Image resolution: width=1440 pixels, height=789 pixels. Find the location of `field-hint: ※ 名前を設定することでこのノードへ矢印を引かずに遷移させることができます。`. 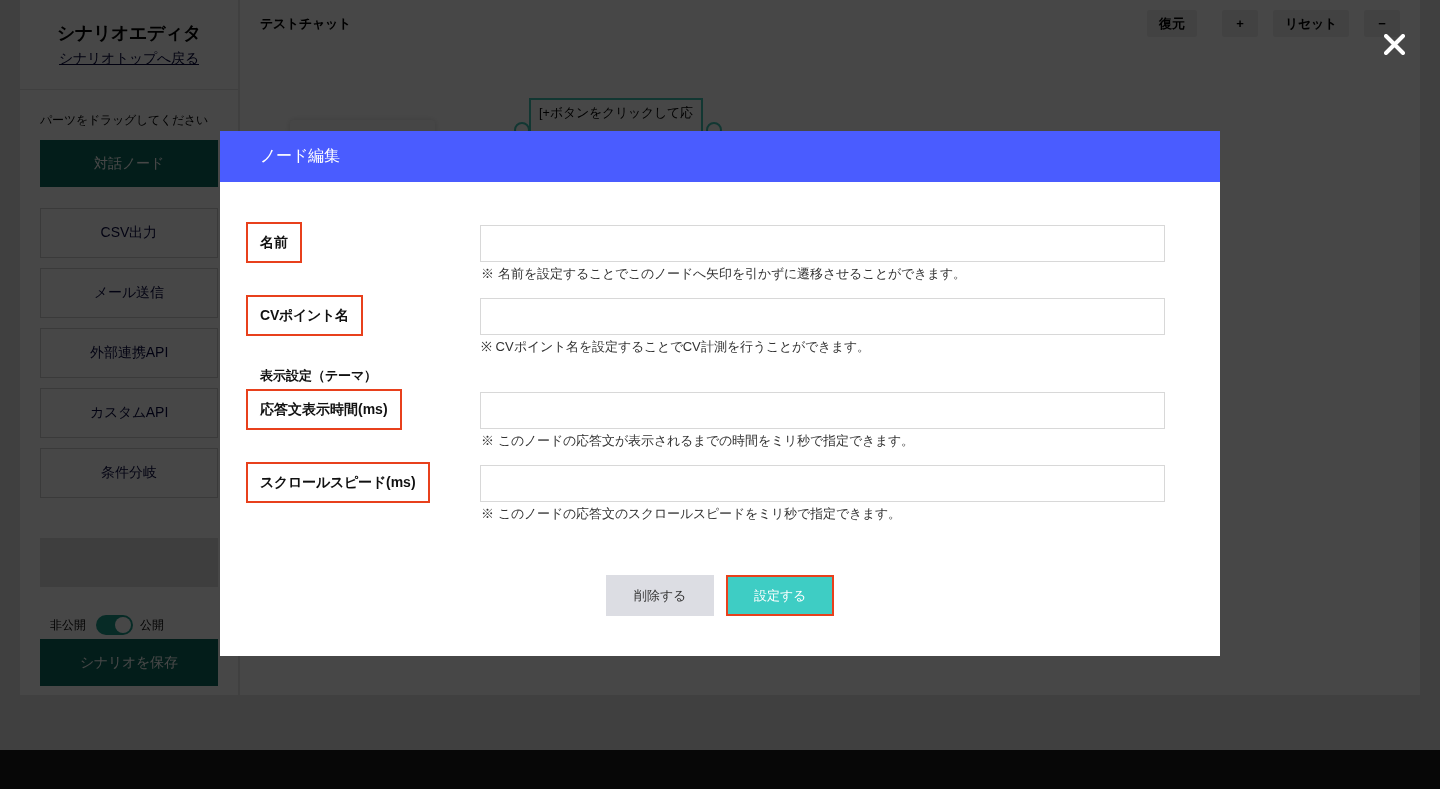

field-hint: ※ 名前を設定することでこのノードへ矢印を引かずに遷移させることができます。 is located at coordinates (723, 274).